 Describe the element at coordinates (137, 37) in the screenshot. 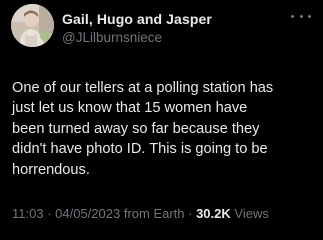

I see `author-handle: @JLilburnsniece` at that location.